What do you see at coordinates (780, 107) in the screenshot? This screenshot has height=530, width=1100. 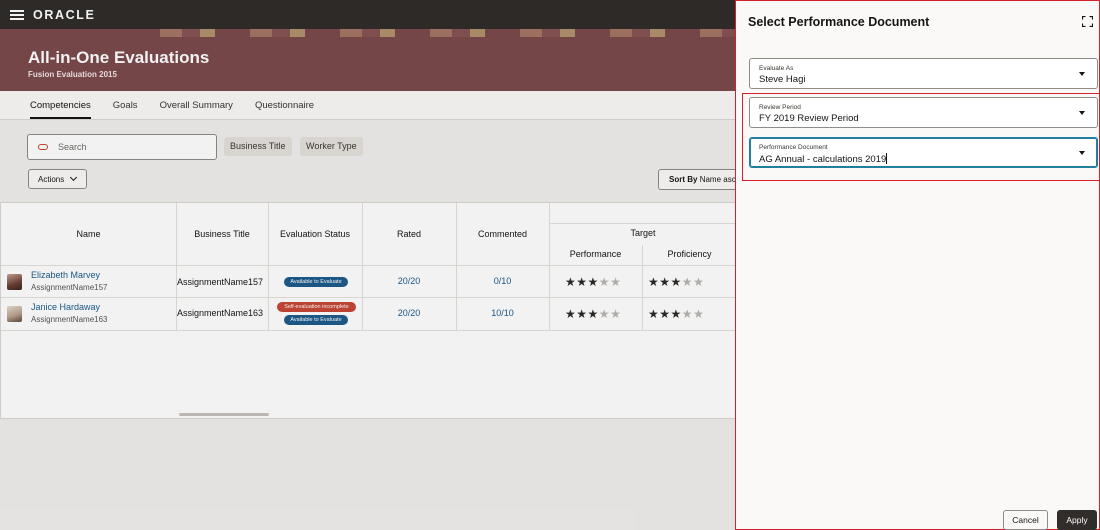 I see `review-period-label: Review Period` at bounding box center [780, 107].